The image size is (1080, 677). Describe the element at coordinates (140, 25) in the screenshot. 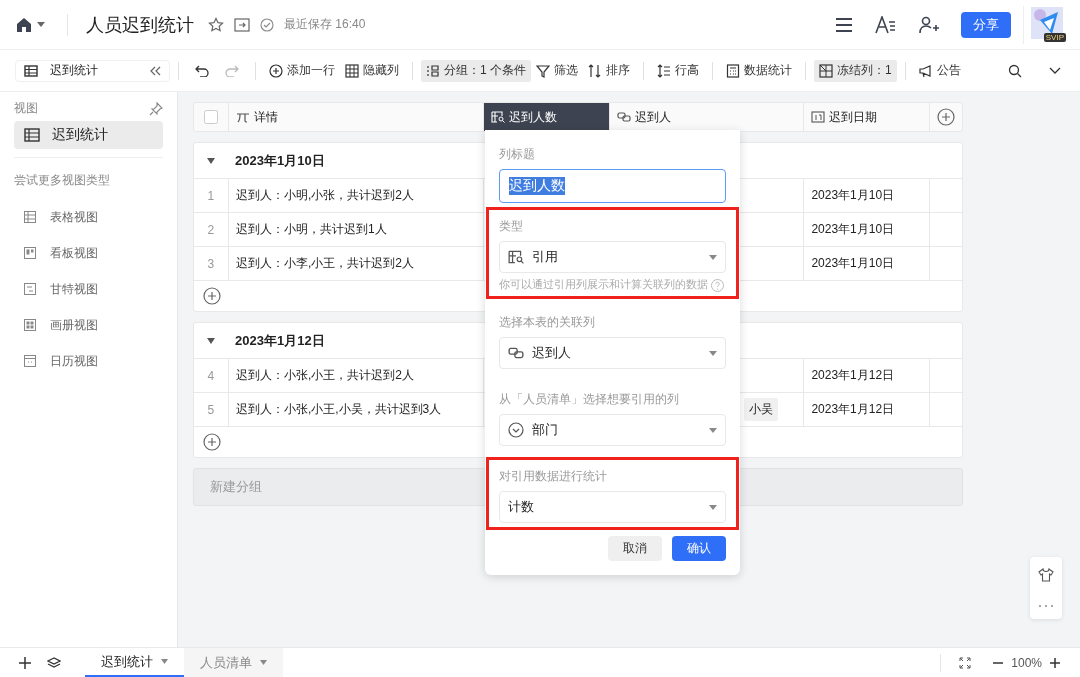

I see `document-title: 人员迟到统计` at that location.